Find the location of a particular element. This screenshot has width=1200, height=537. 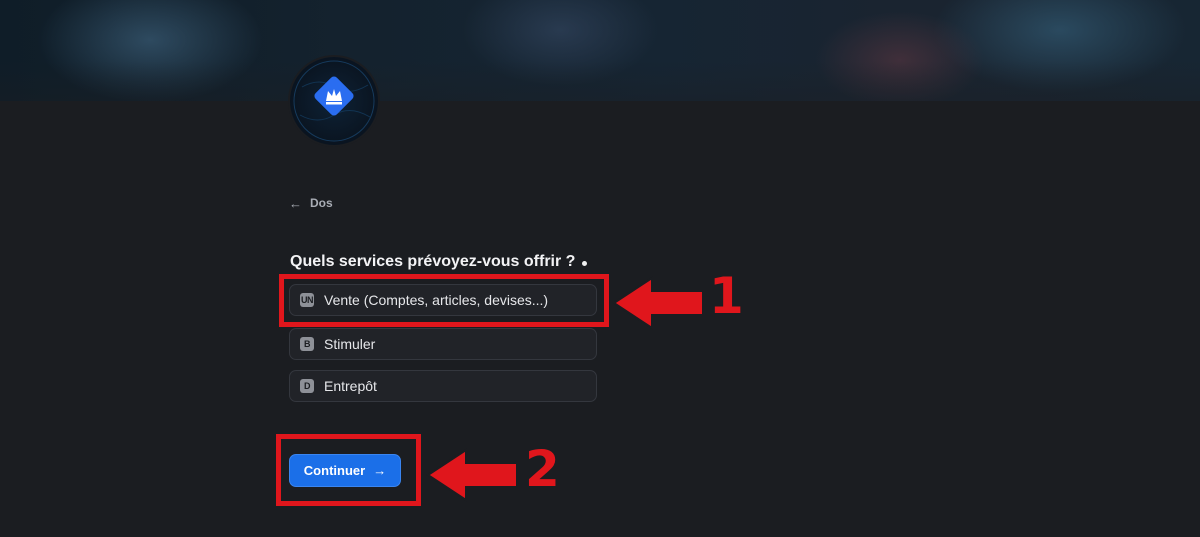

option-key-badge: D is located at coordinates (307, 386).